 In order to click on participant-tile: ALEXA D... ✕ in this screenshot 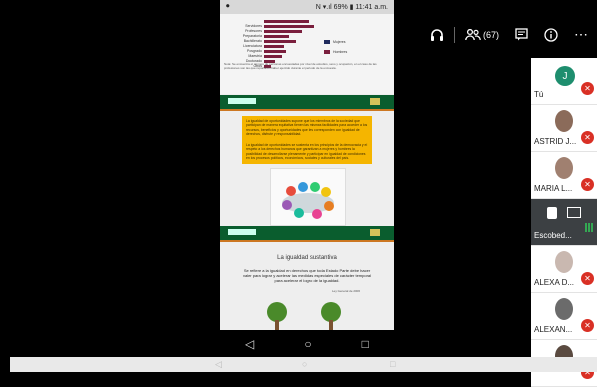, I will do `click(564, 269)`.